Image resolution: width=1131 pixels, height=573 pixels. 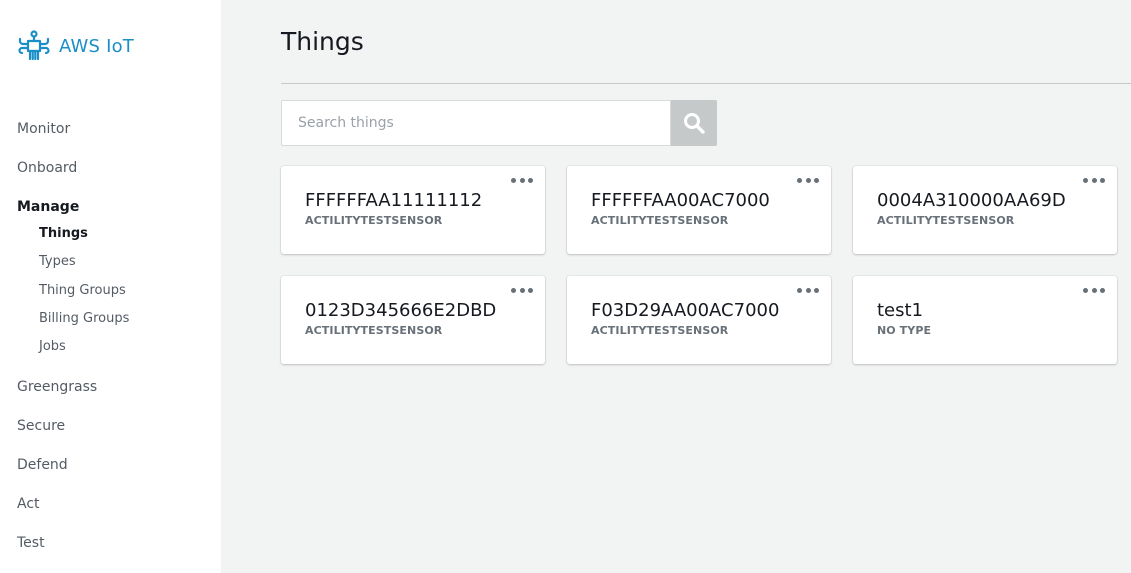 What do you see at coordinates (34, 45) in the screenshot?
I see `aws-iot-logo-icon` at bounding box center [34, 45].